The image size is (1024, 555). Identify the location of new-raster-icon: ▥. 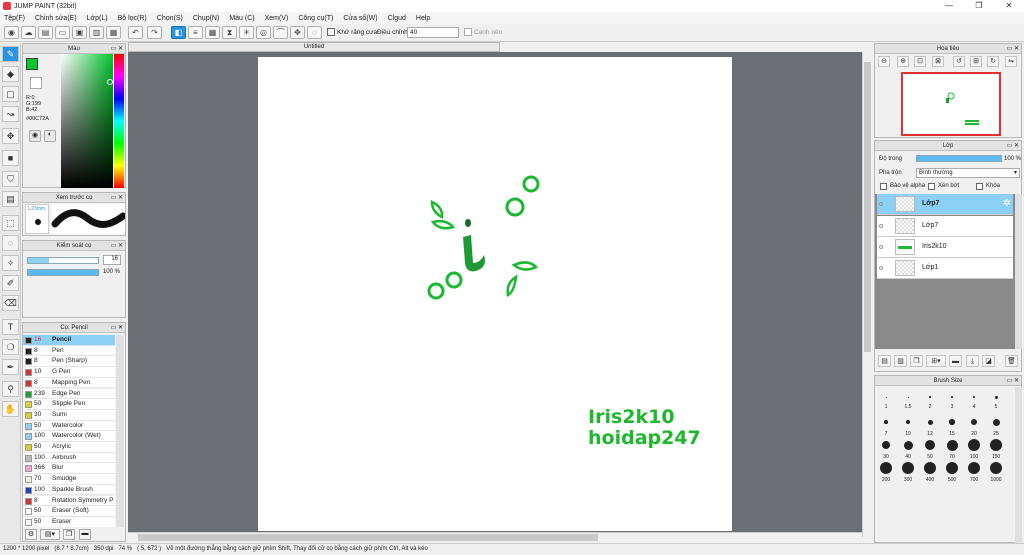
(900, 361).